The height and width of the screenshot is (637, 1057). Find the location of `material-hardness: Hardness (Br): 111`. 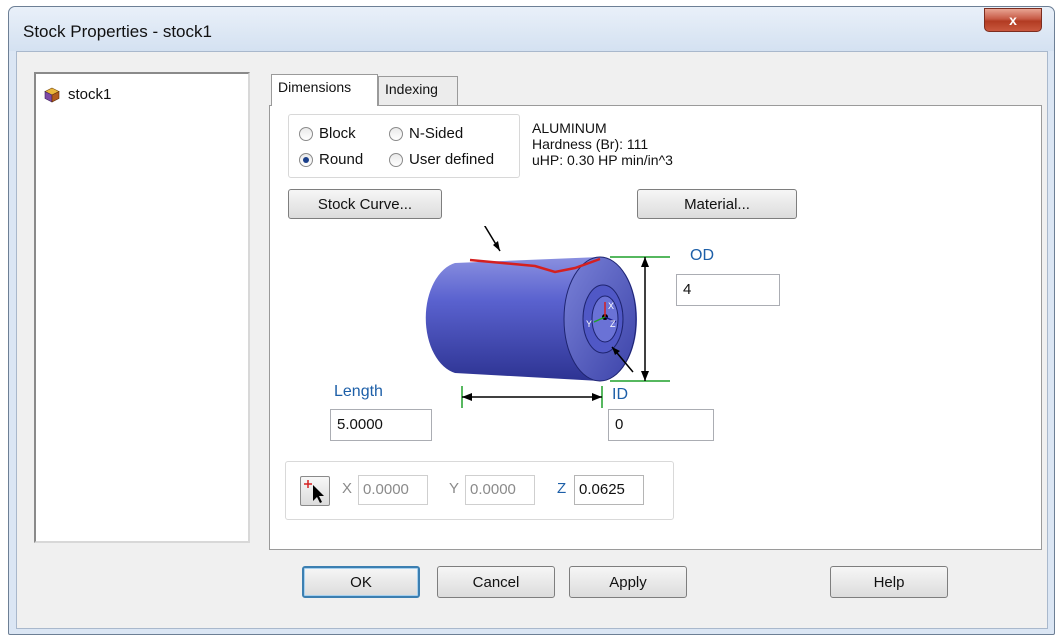

material-hardness: Hardness (Br): 111 is located at coordinates (590, 144).